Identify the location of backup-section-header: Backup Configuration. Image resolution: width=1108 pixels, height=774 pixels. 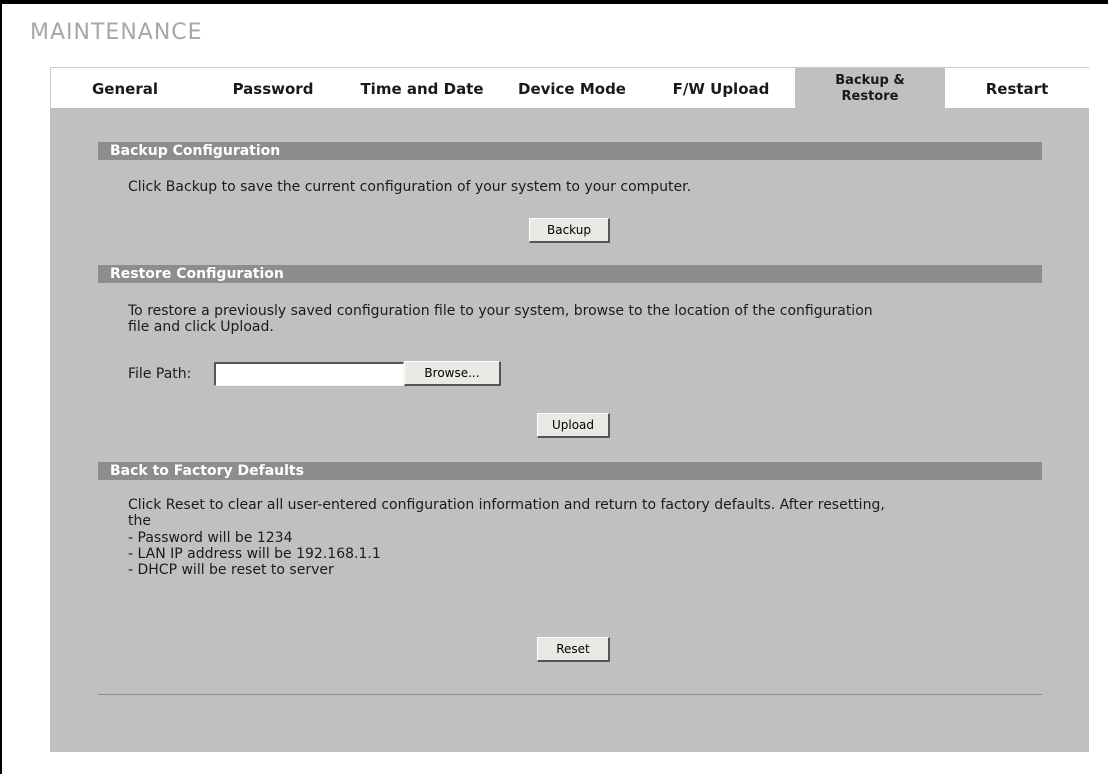
(570, 151).